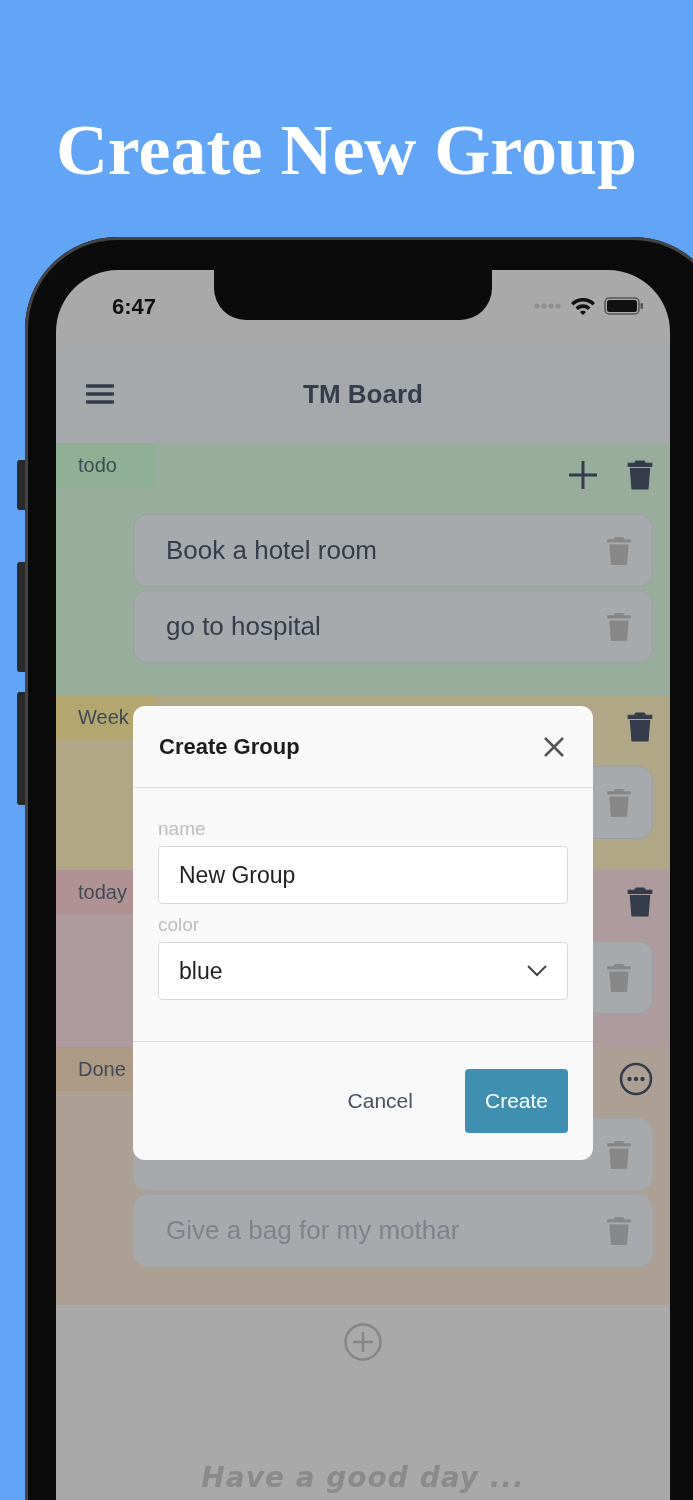  I want to click on create-button: Create, so click(516, 1101).